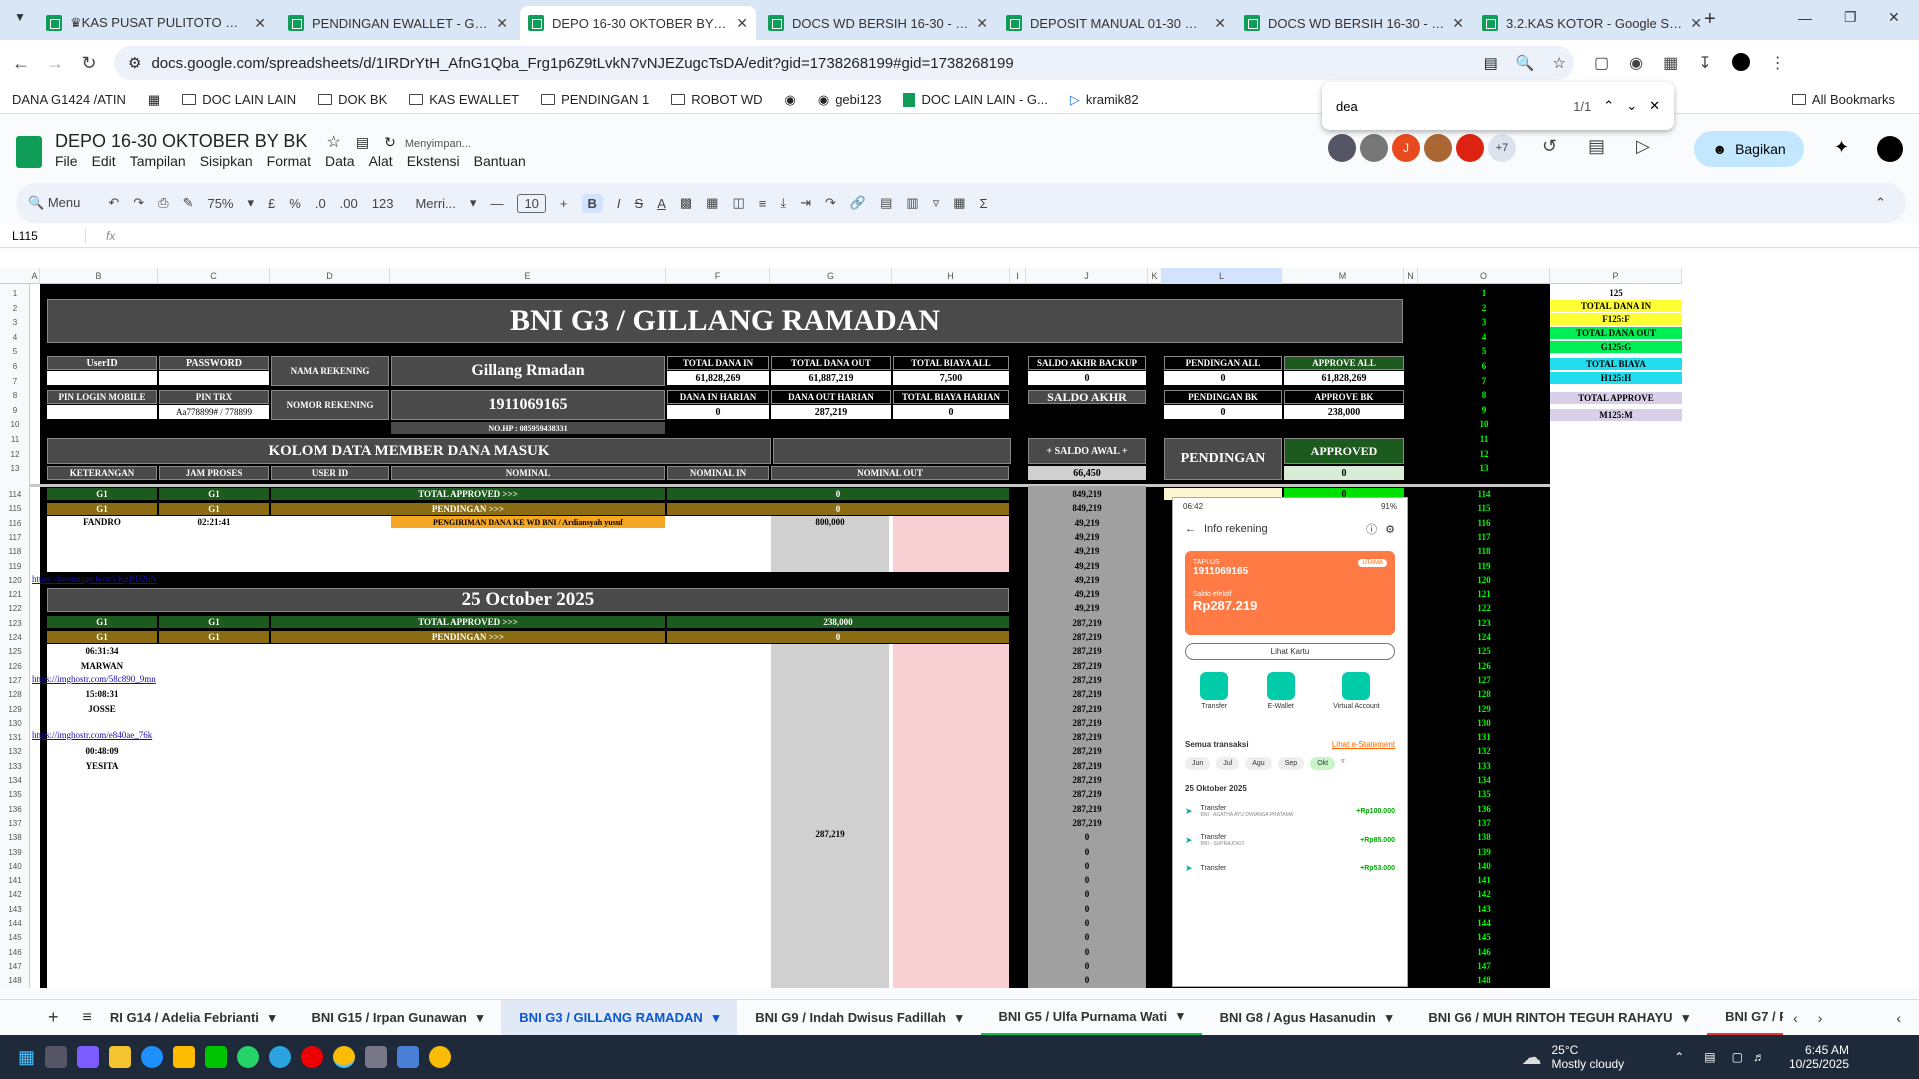  What do you see at coordinates (1484, 923) in the screenshot?
I see `o-cell: 144` at bounding box center [1484, 923].